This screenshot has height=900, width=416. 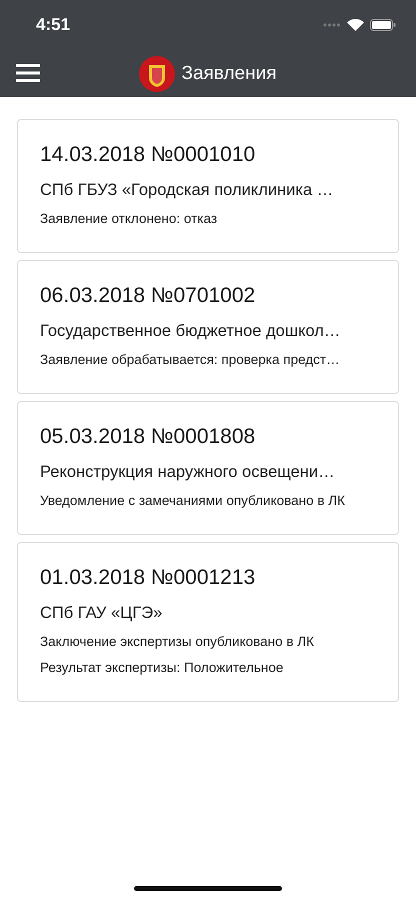 I want to click on application-title: 01.03.2018 №0001213, so click(x=148, y=578).